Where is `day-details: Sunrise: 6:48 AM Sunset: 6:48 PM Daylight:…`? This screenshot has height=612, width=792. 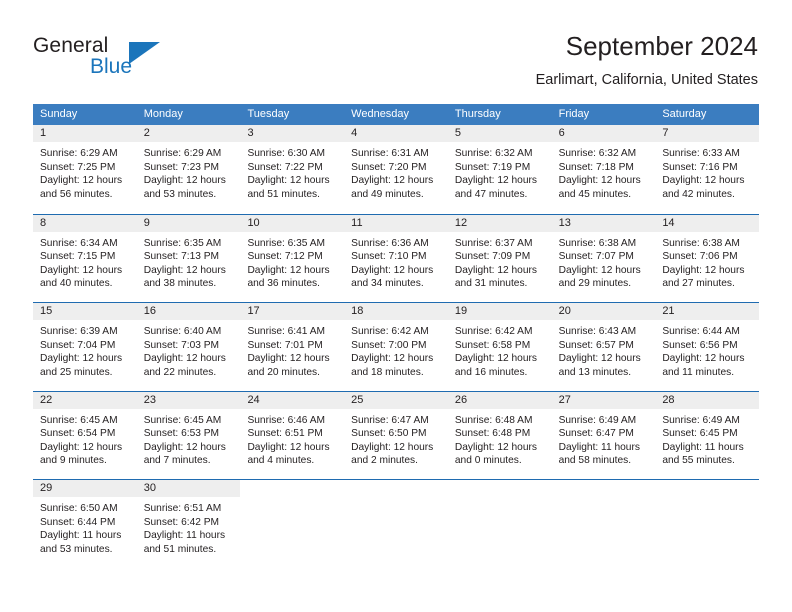
day-details: Sunrise: 6:48 AM Sunset: 6:48 PM Daylight:… is located at coordinates (500, 438).